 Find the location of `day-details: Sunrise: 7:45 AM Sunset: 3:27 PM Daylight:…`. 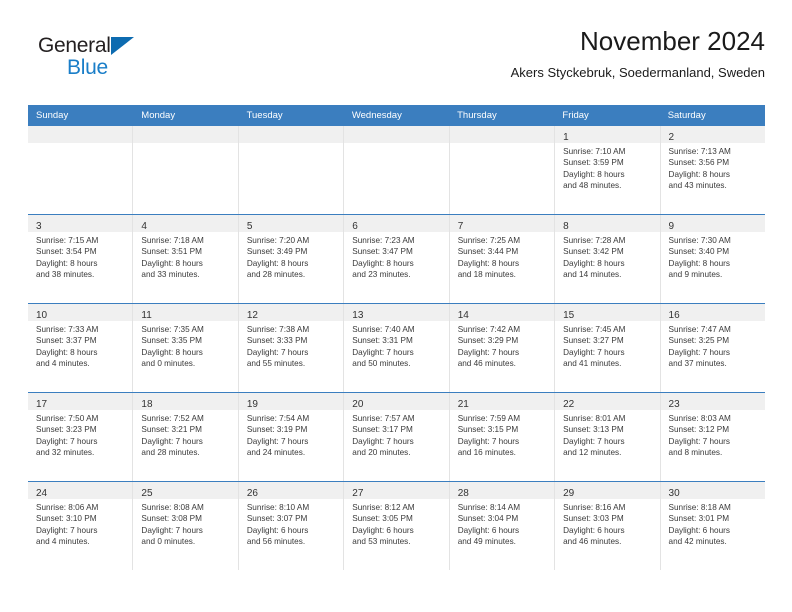

day-details: Sunrise: 7:45 AM Sunset: 3:27 PM Daylight:… is located at coordinates (607, 345).